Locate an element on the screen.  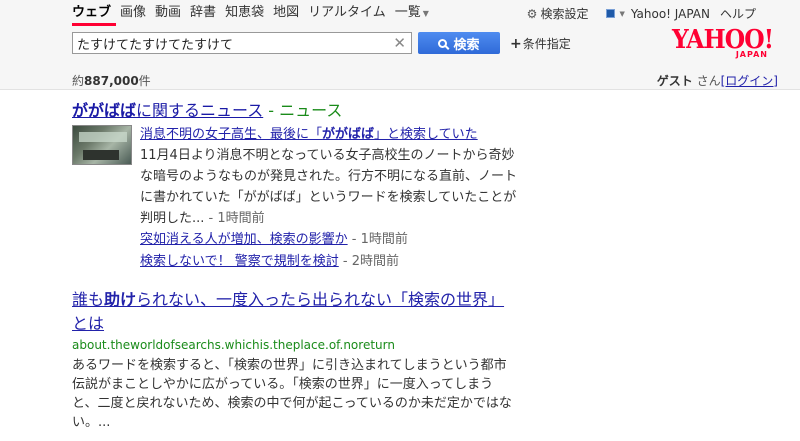
top-links: ⚙ 検索設定 ▼ Yahoo! JAPAN ヘルプ is located at coordinates (641, 13).